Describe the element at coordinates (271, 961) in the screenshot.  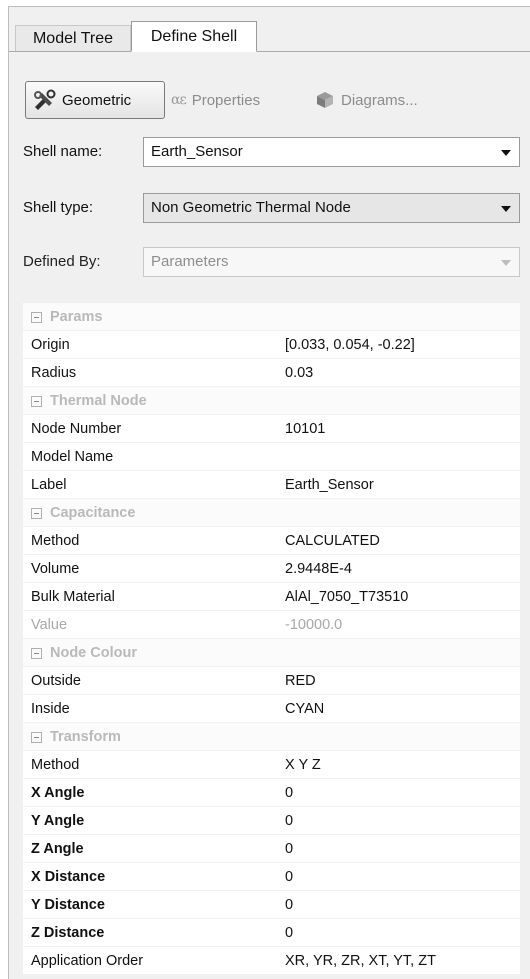
I see `property-row-application-order: Application Order XR, YR, ZR, XT, YT, ZT` at that location.